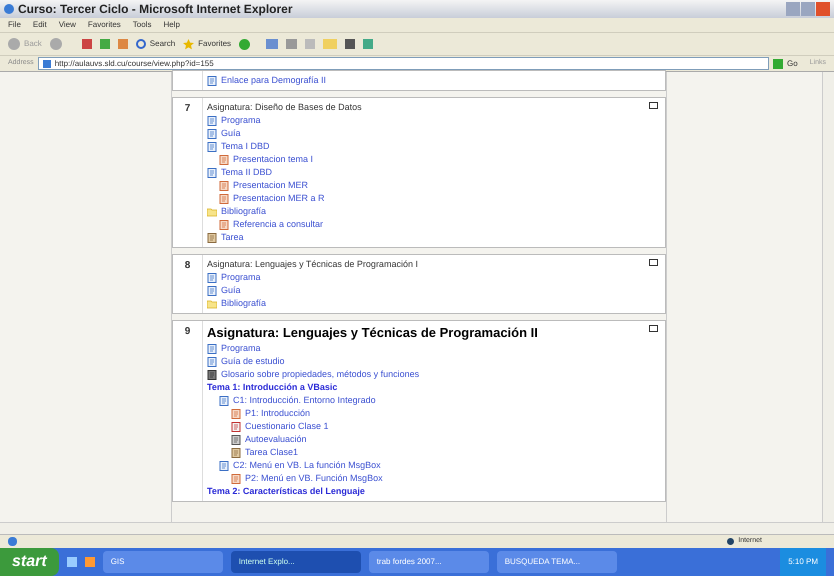 The width and height of the screenshot is (834, 576). What do you see at coordinates (245, 147) in the screenshot?
I see `resource-link: Tema I DBD` at bounding box center [245, 147].